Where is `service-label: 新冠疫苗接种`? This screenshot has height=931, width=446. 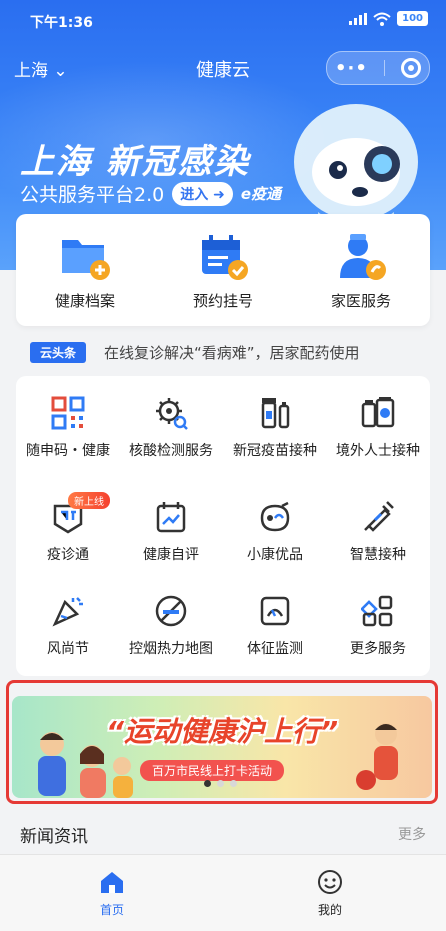
service-label: 新冠疫苗接种 is located at coordinates (275, 451).